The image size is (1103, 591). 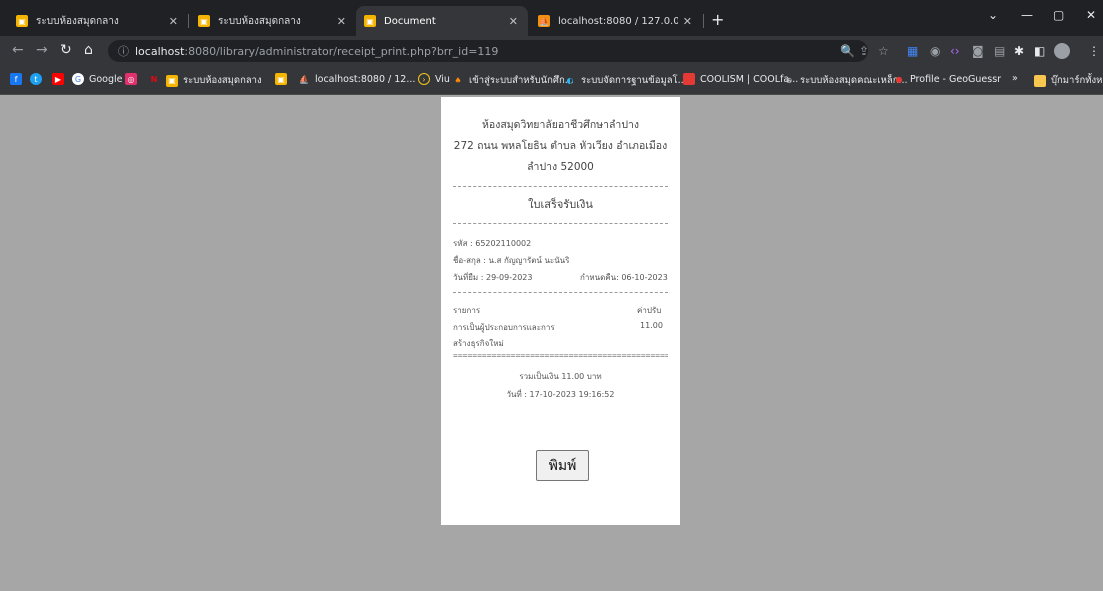 I want to click on org-province: ลำปาง 52000, so click(x=560, y=167).